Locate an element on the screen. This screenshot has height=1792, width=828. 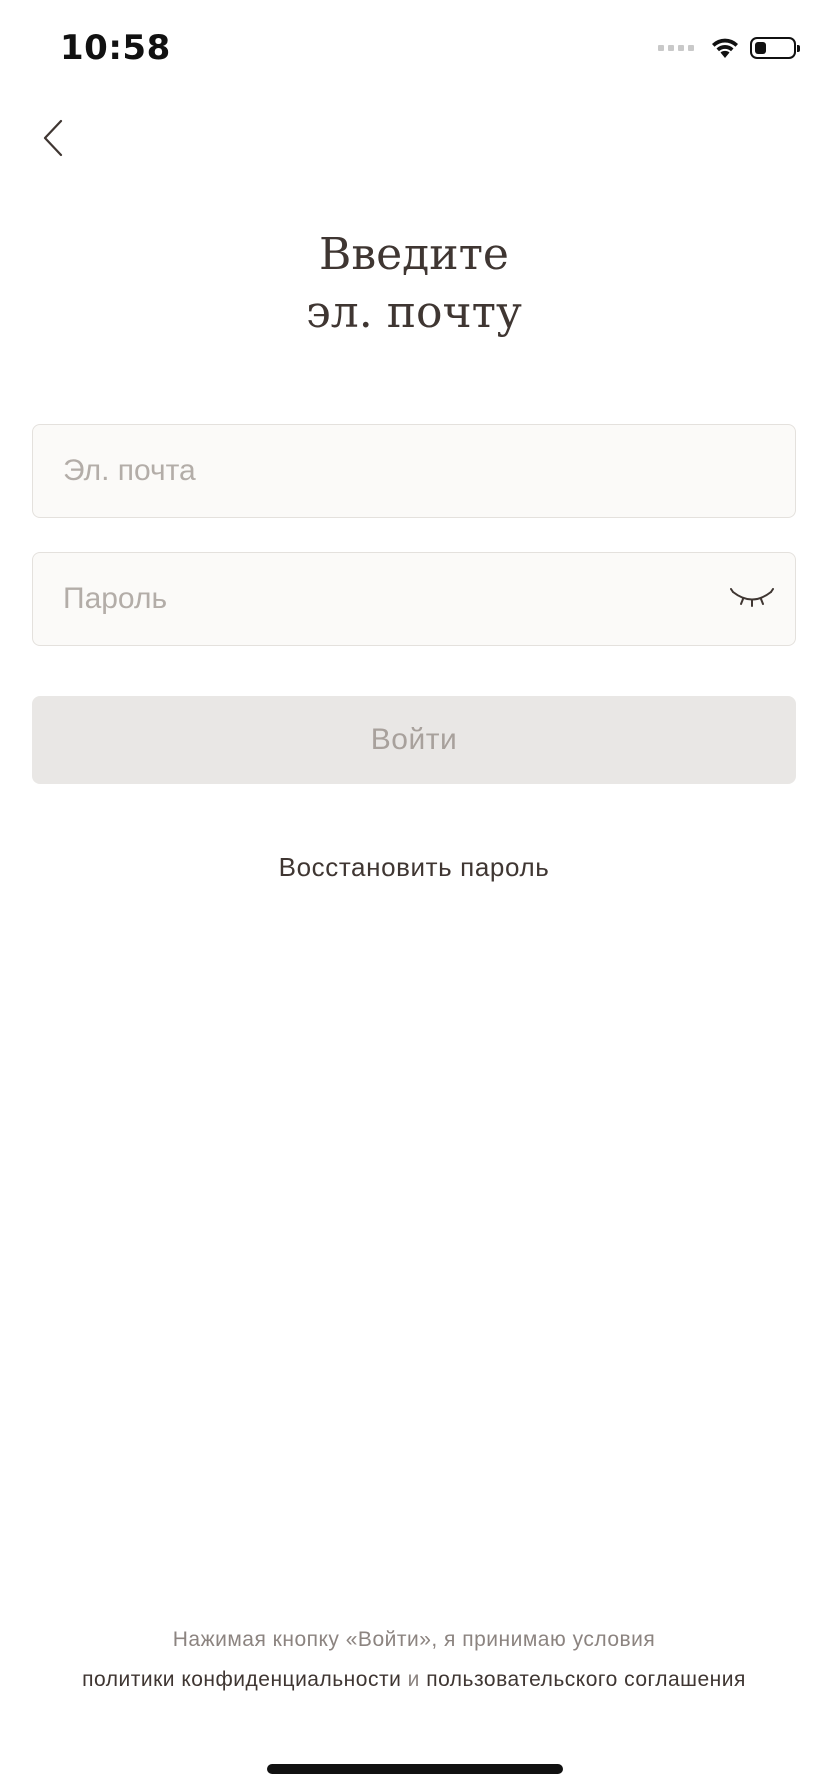
privacy-policy-link: политики конфиденциальности is located at coordinates (241, 1679).